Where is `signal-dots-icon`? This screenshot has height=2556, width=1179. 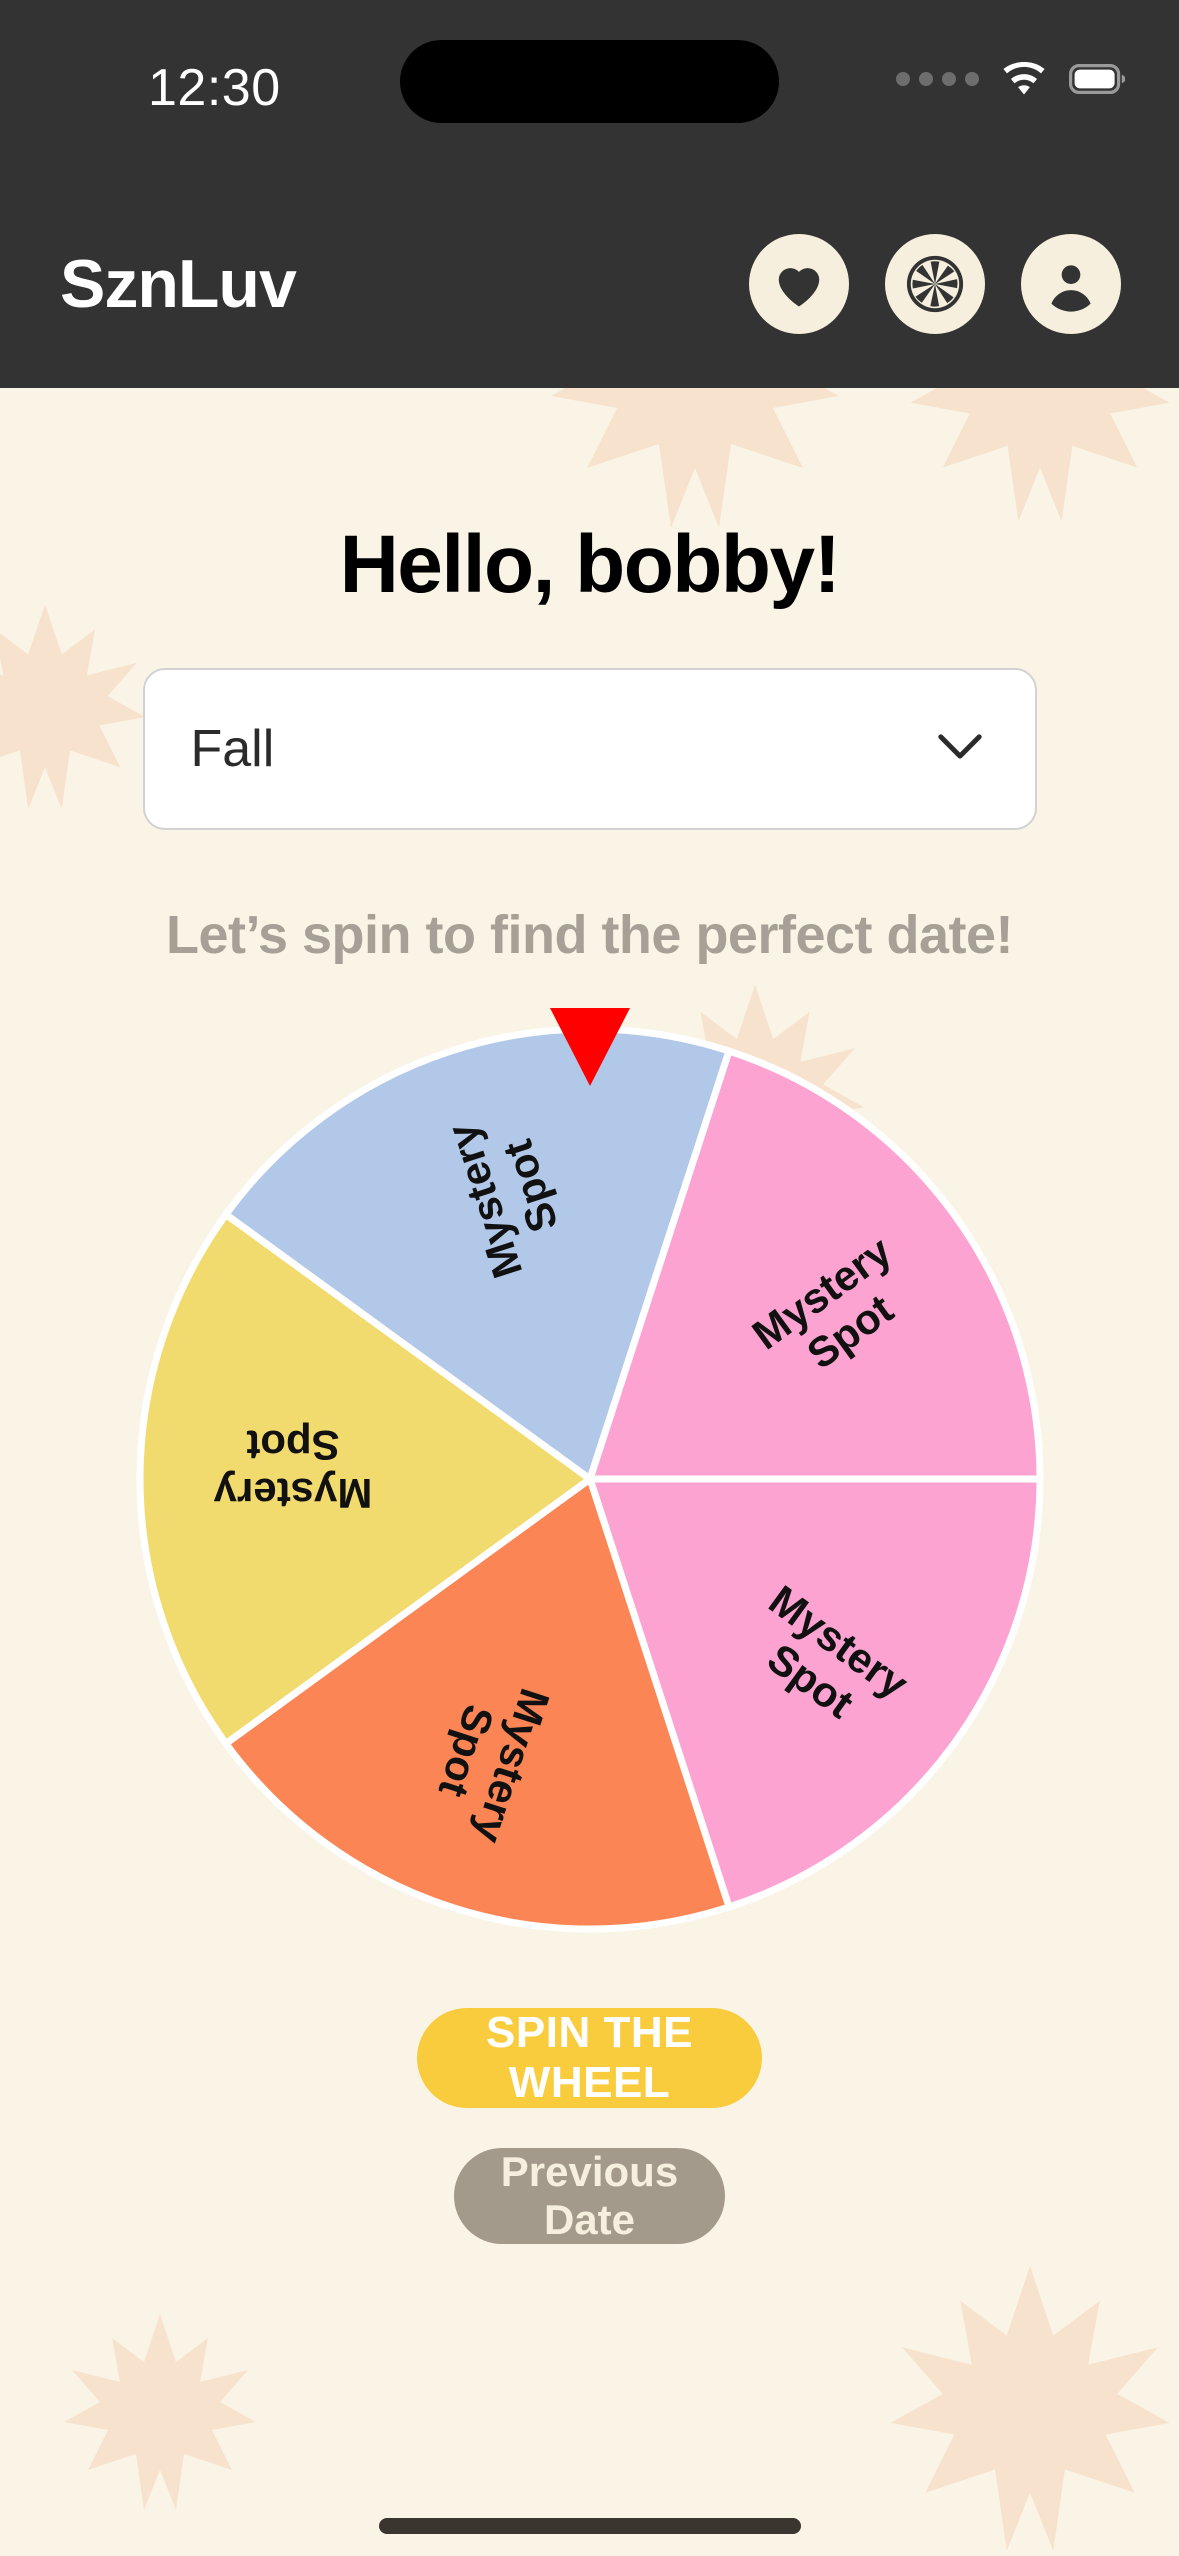
signal-dots-icon is located at coordinates (937, 79).